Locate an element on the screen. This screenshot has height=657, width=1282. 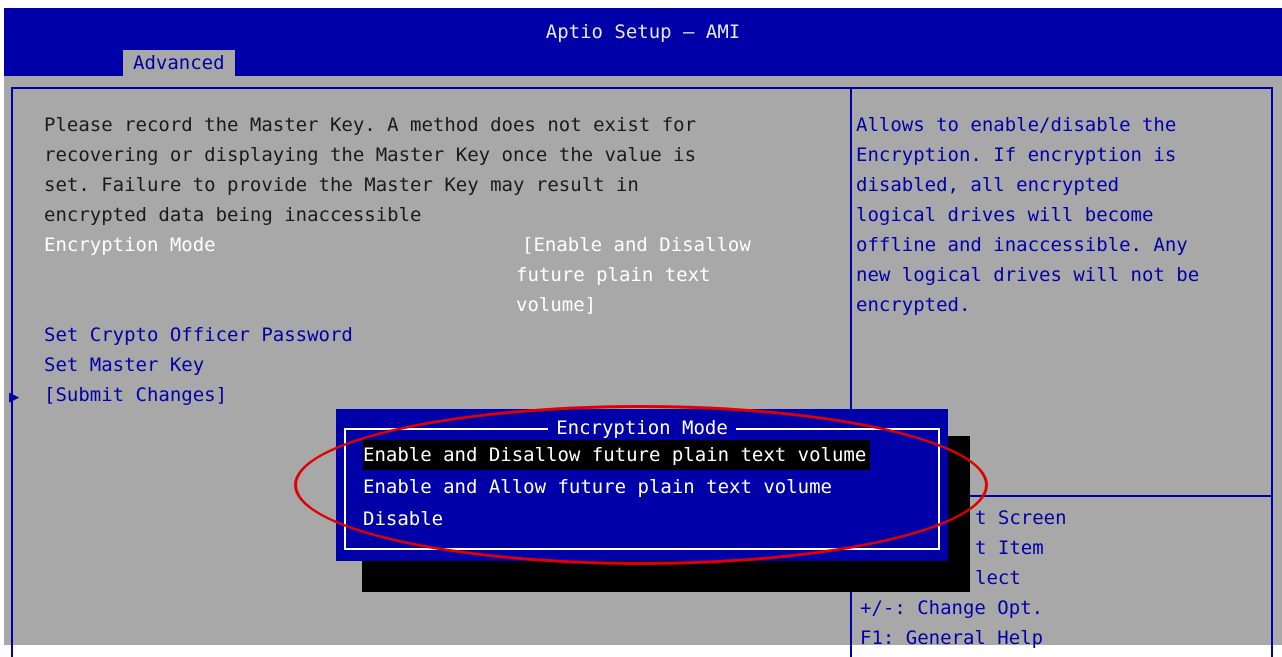
key-hint-screen: t Screen is located at coordinates (1021, 518).